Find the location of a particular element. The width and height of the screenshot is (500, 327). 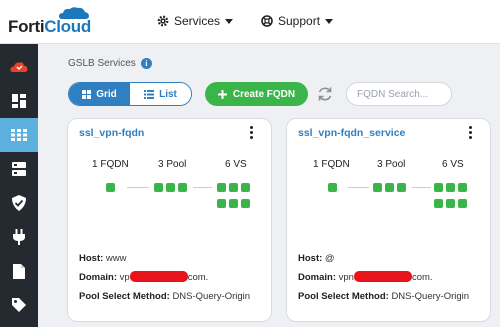

create-fqdn-button: Create FQDN is located at coordinates (256, 94).